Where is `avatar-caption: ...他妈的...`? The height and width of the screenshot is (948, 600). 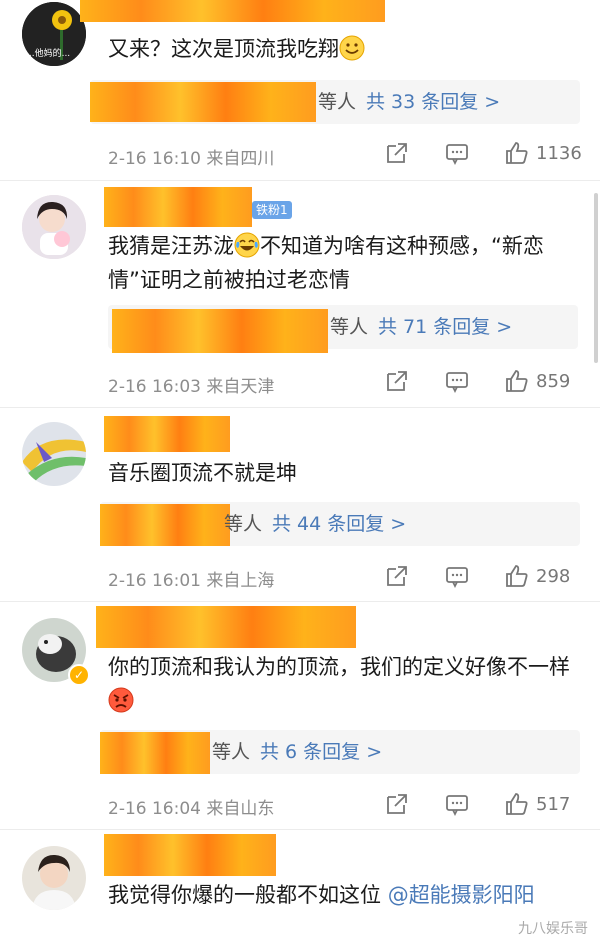 avatar-caption: ...他妈的... is located at coordinates (48, 54).